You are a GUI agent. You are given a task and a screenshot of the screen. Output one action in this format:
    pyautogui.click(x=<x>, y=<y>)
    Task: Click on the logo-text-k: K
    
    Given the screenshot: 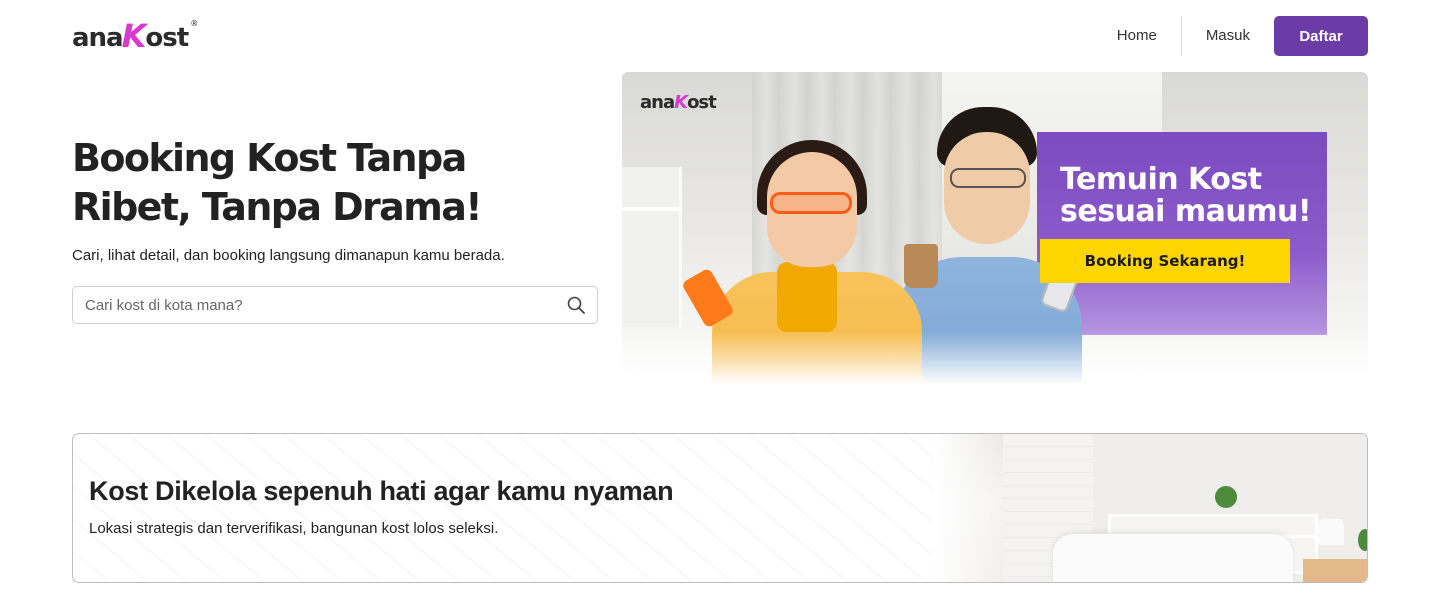 What is the action you would take?
    pyautogui.click(x=134, y=36)
    